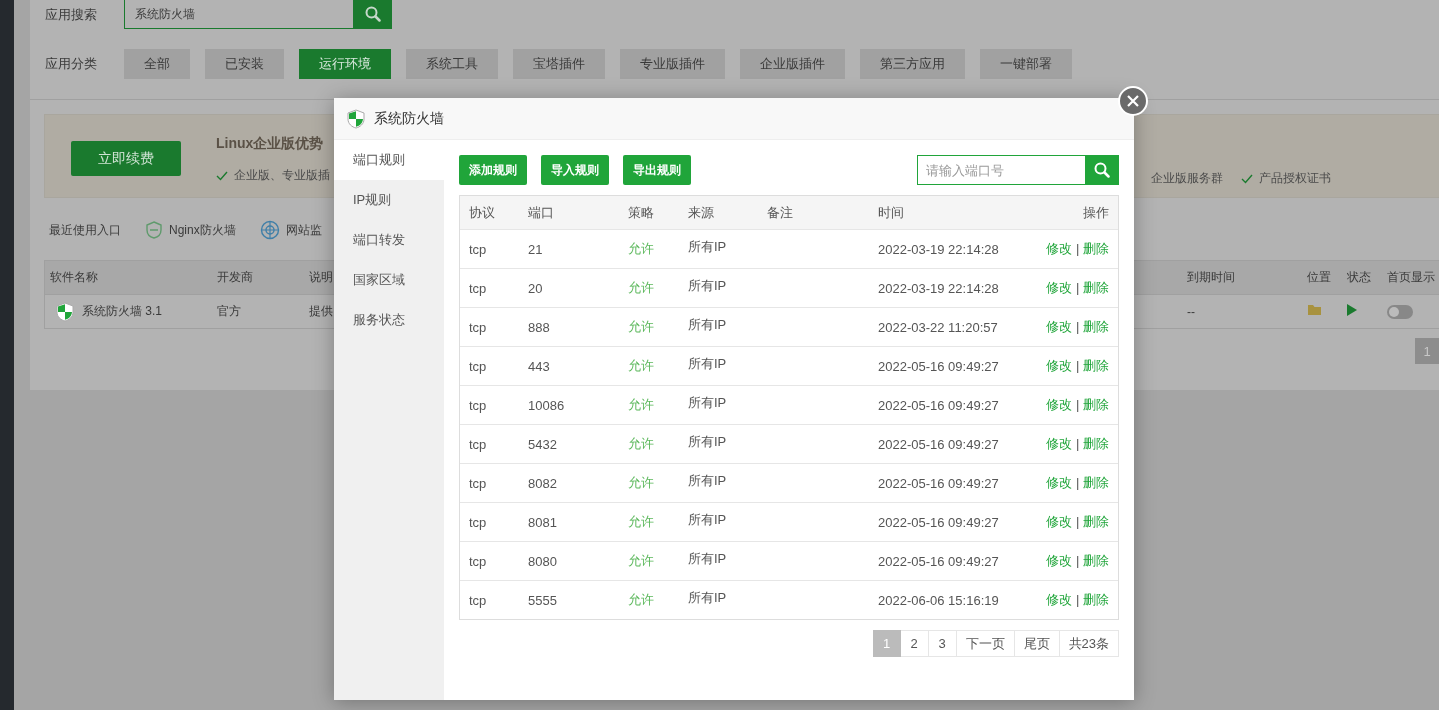  What do you see at coordinates (914, 643) in the screenshot?
I see `page-button: 2` at bounding box center [914, 643].